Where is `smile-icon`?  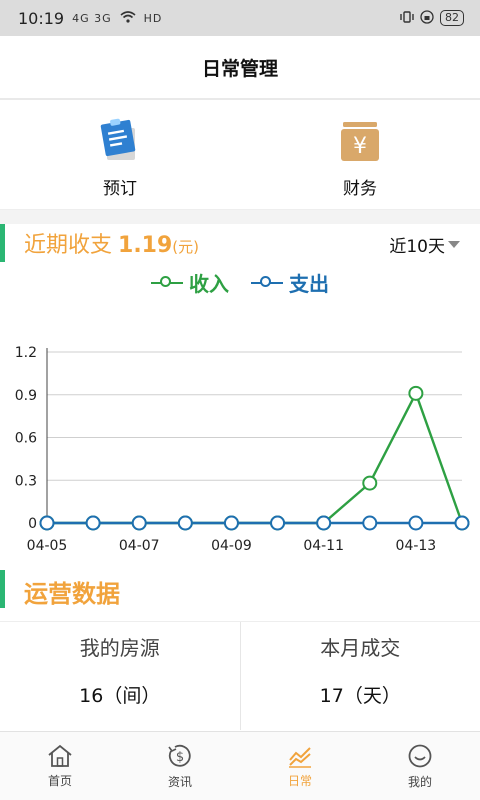
smile-icon is located at coordinates (420, 756).